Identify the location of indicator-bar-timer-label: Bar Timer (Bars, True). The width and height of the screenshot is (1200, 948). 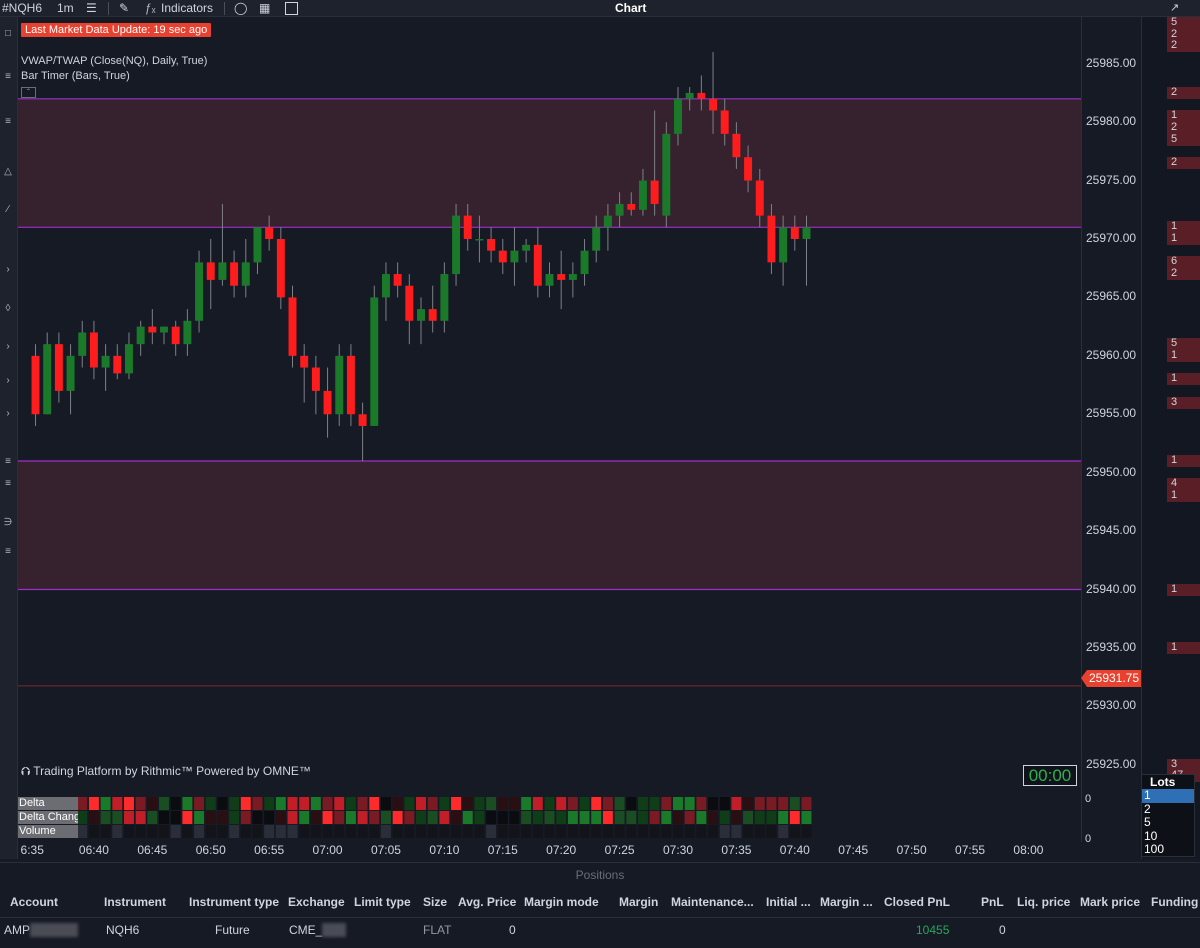
(75, 76).